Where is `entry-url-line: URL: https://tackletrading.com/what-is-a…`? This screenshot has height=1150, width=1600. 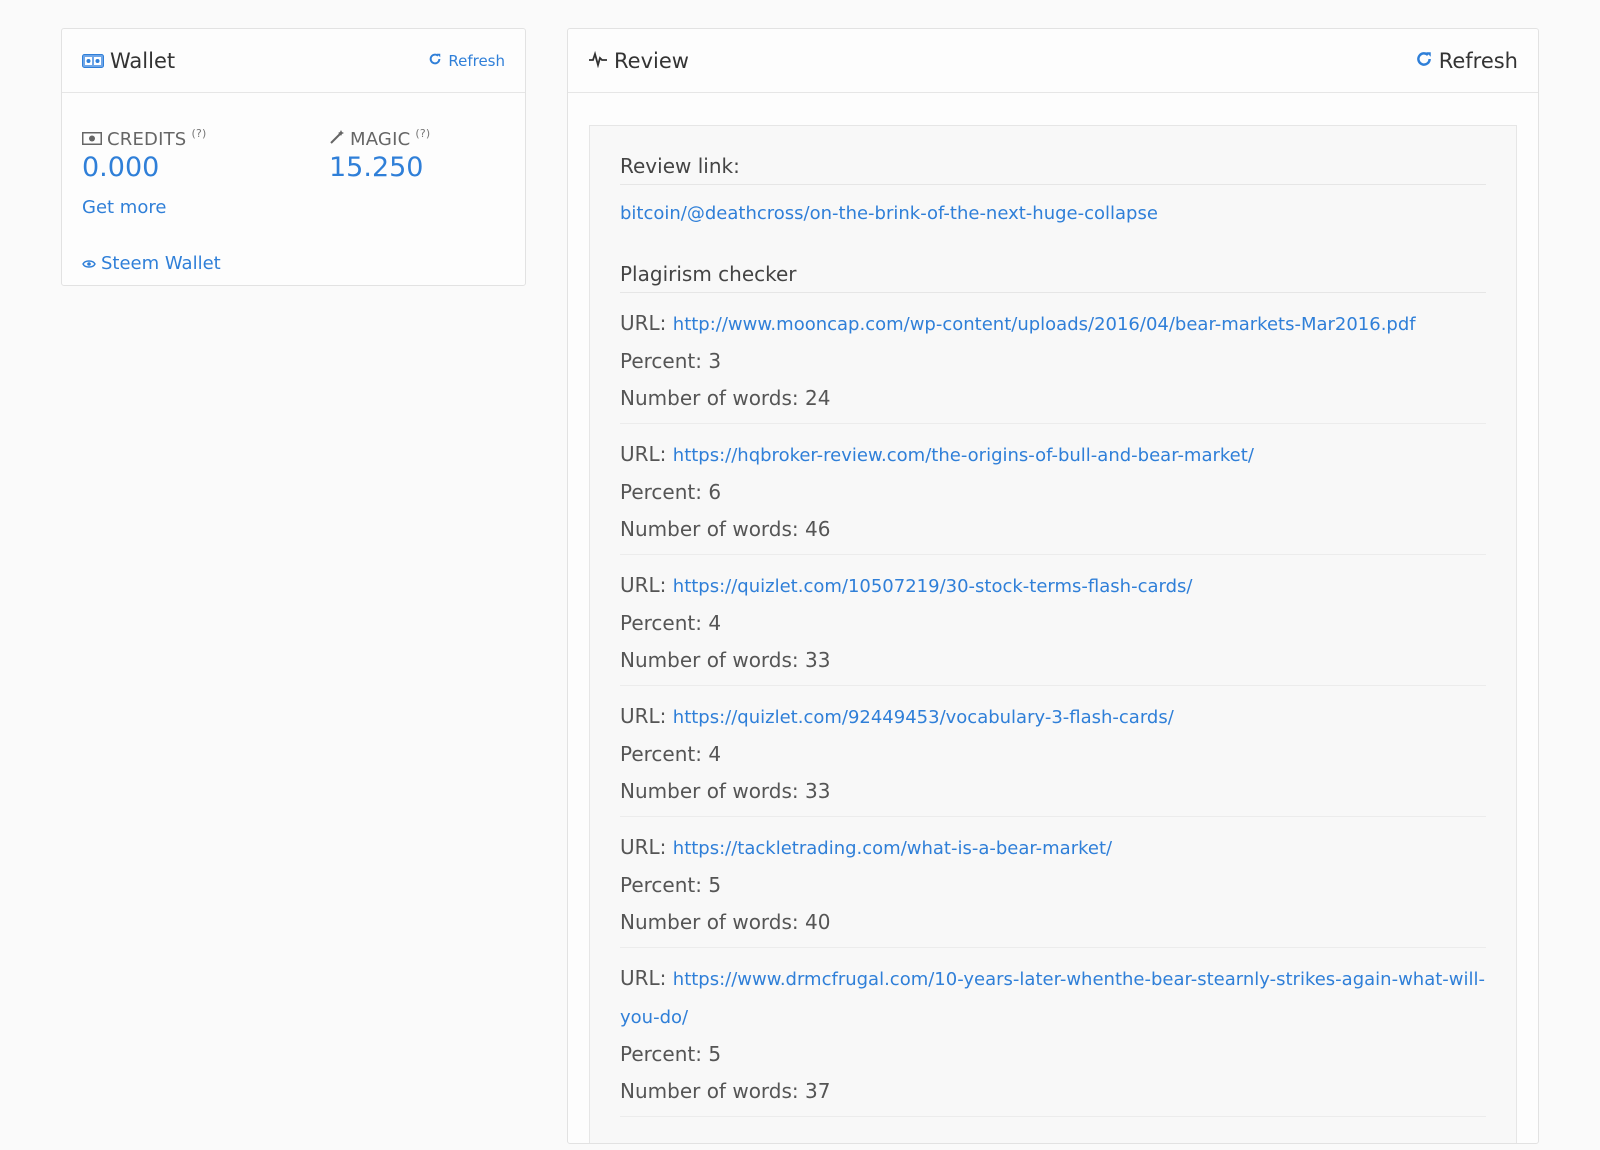
entry-url-line: URL: https://tackletrading.com/what-is-a… is located at coordinates (1053, 848).